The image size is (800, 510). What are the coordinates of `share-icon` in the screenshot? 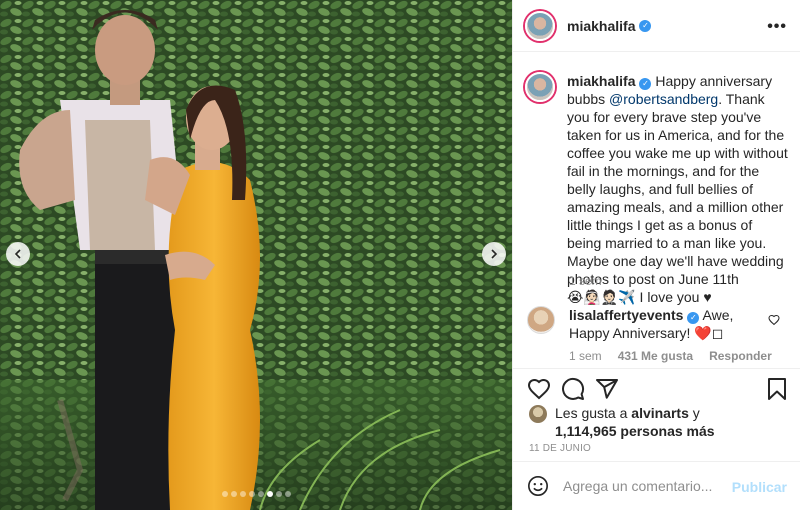 It's located at (607, 389).